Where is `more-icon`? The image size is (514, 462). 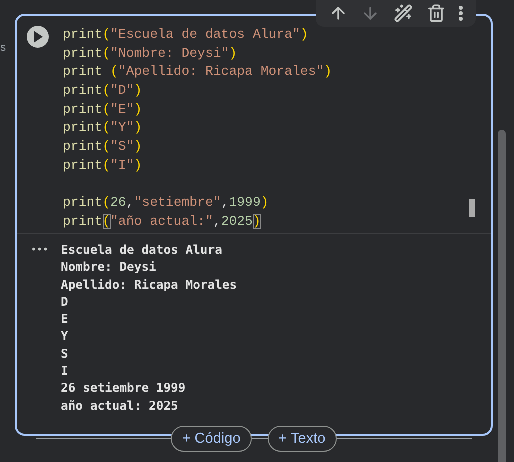
more-icon is located at coordinates (461, 13).